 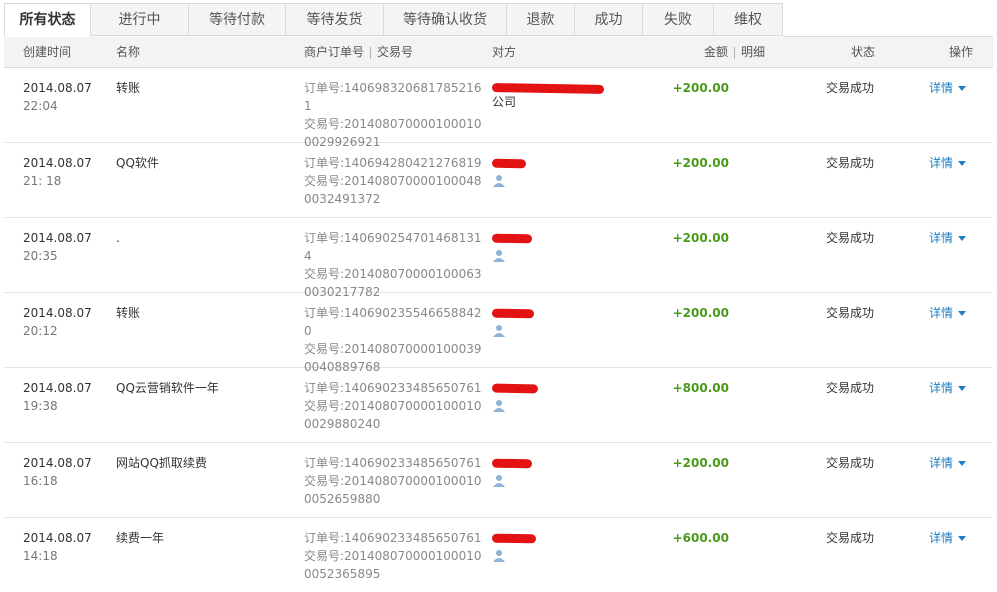 I want to click on time: 22:04, so click(x=40, y=106).